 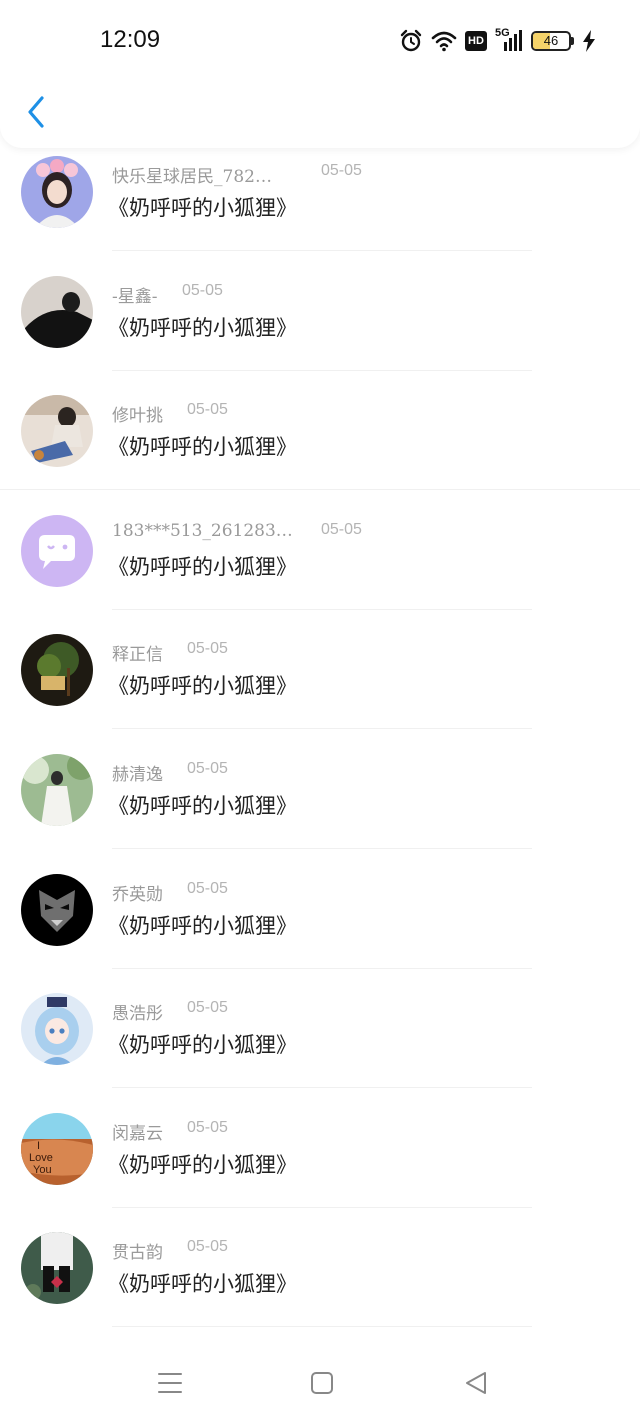 I want to click on list-item: -星鑫- 05-05 《奶呼呼的小狐狸》, so click(x=320, y=328).